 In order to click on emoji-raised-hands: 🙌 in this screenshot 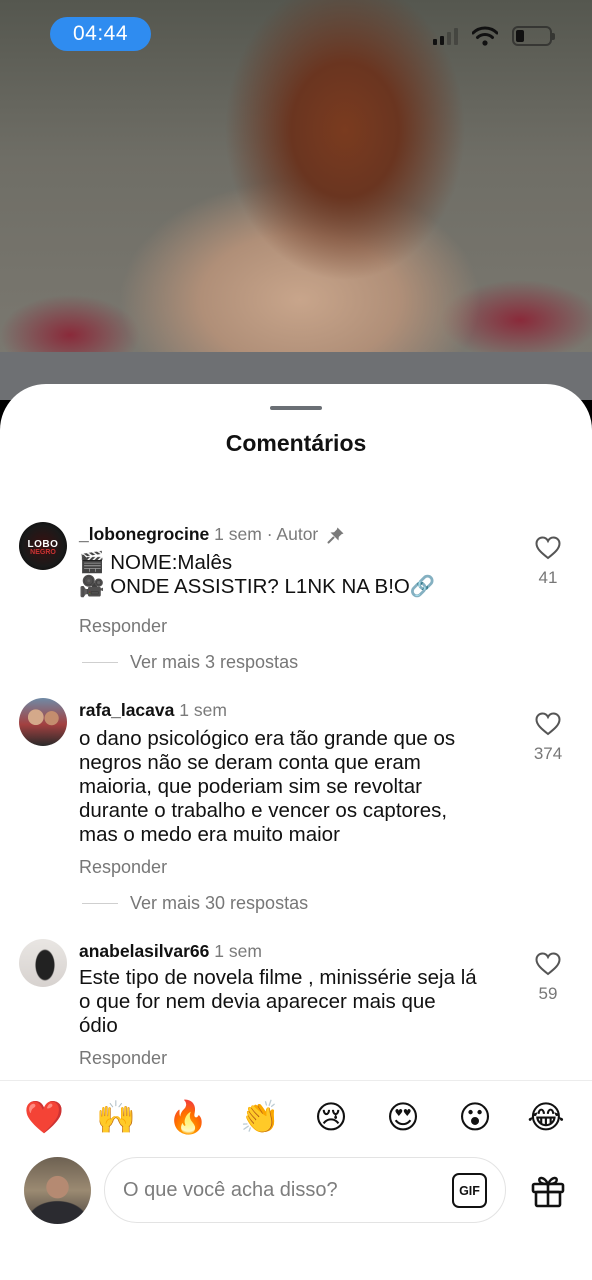, I will do `click(116, 1117)`.